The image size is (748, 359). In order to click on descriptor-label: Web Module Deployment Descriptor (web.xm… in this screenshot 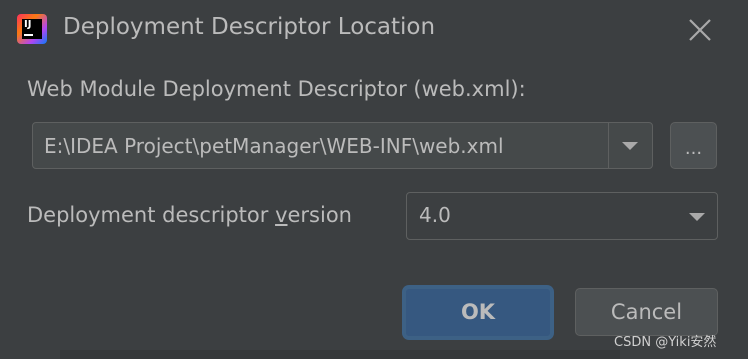, I will do `click(276, 89)`.